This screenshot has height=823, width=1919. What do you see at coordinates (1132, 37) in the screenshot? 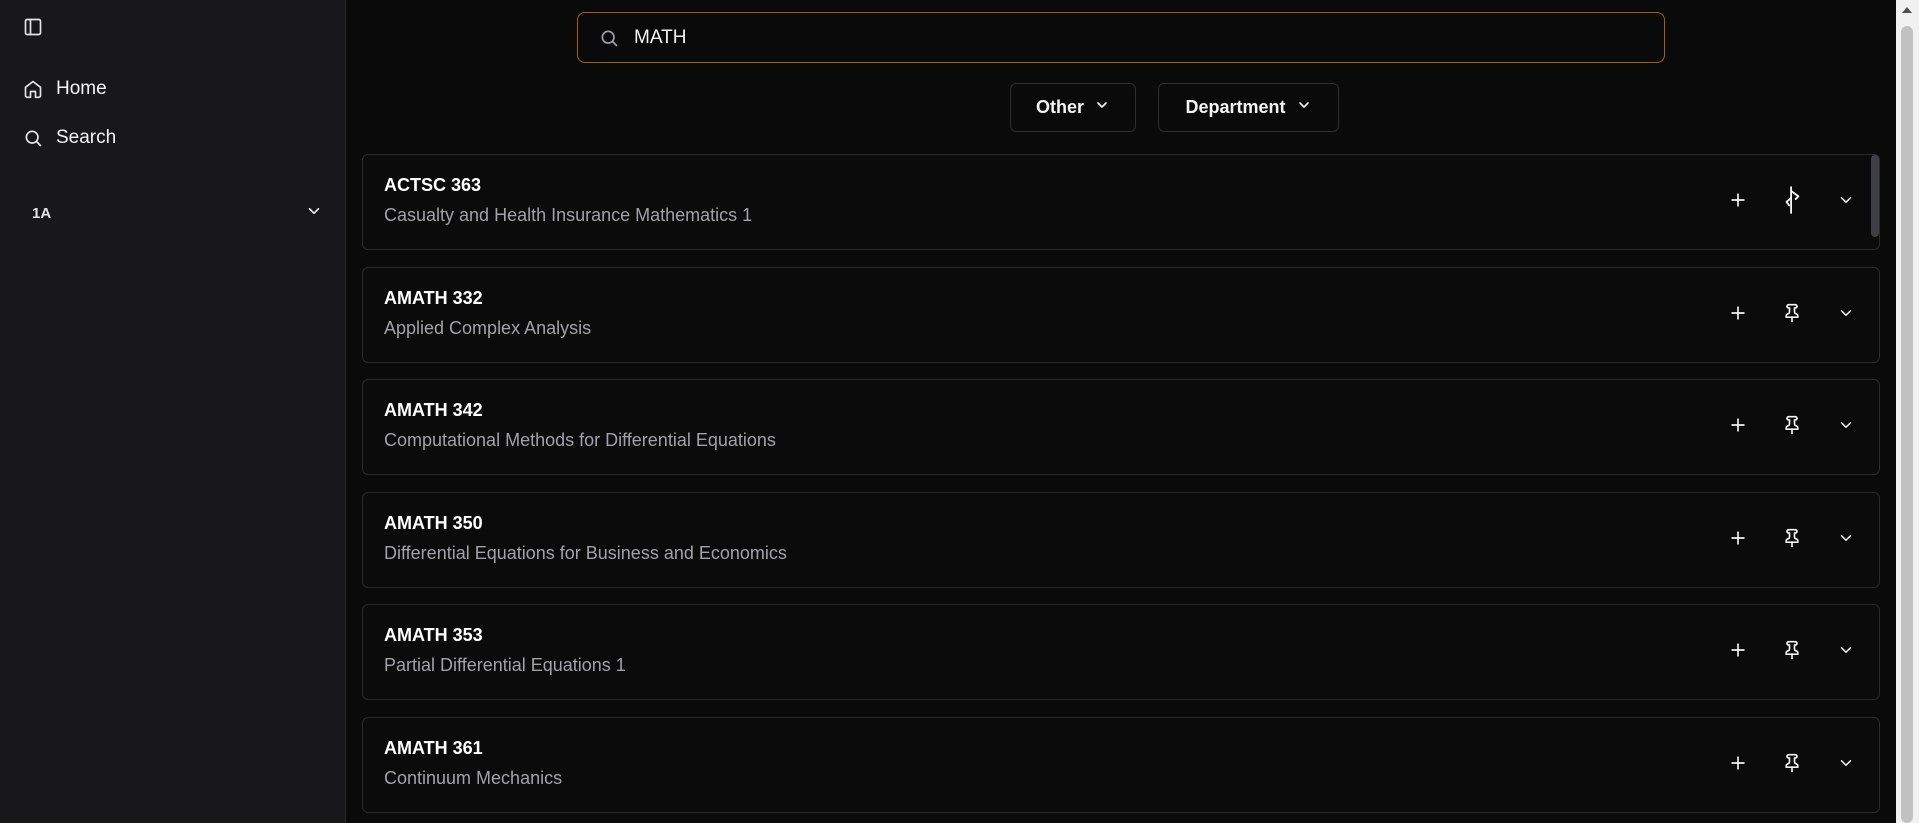
I see `search-input` at bounding box center [1132, 37].